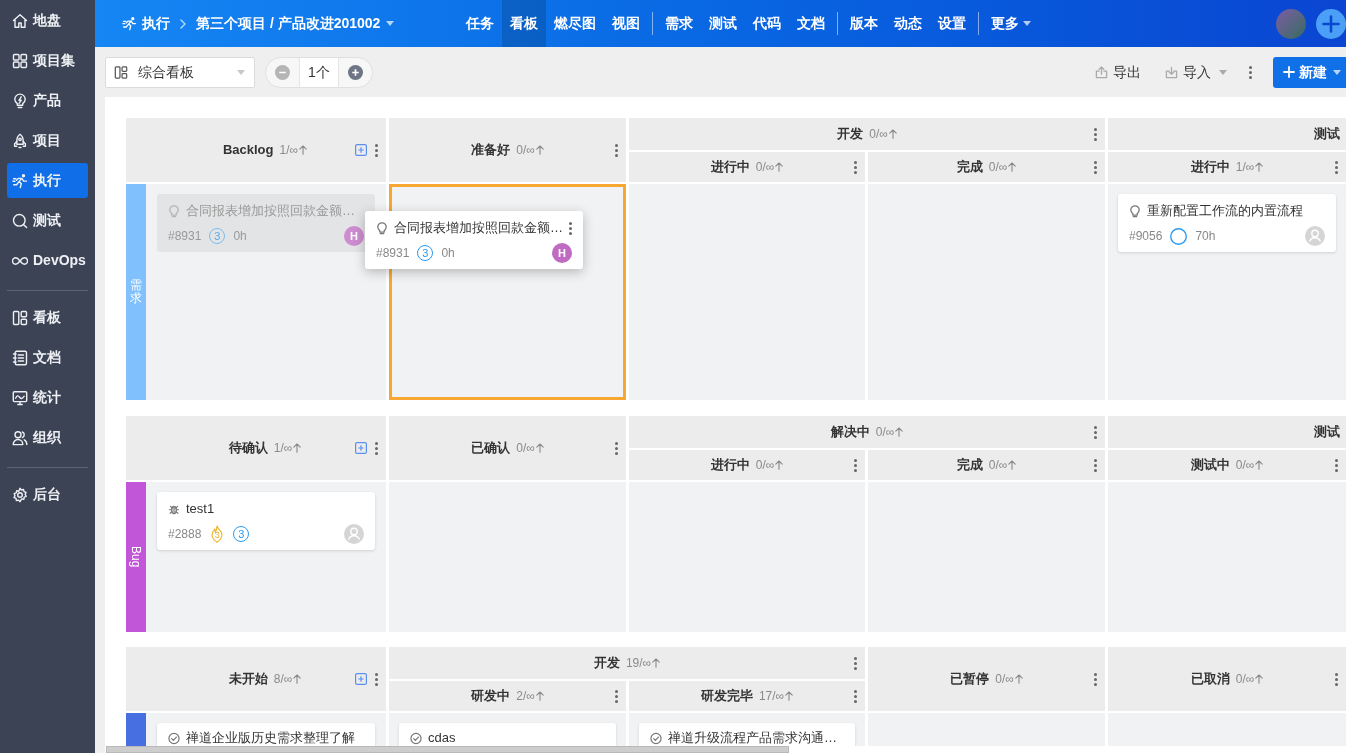 This screenshot has height=753, width=1346. What do you see at coordinates (480, 23) in the screenshot?
I see `nav-tab: 任务` at bounding box center [480, 23].